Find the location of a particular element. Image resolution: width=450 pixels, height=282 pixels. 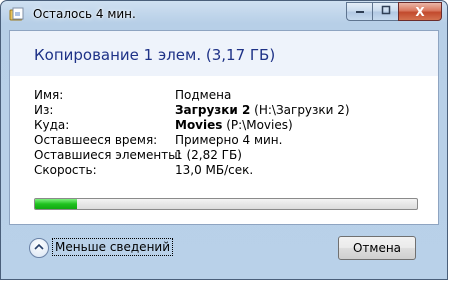

close-button: X is located at coordinates (420, 11).